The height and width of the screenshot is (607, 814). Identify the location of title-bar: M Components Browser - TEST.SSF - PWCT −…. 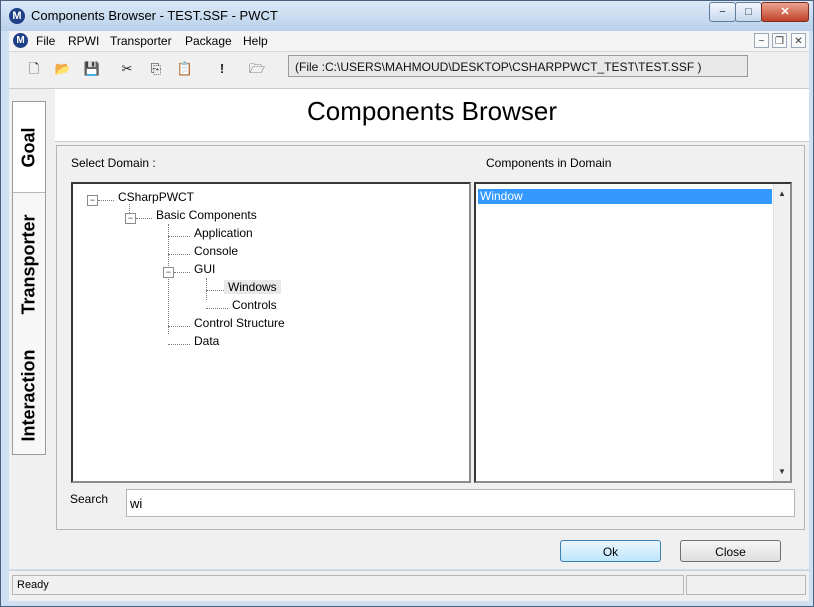
(407, 16).